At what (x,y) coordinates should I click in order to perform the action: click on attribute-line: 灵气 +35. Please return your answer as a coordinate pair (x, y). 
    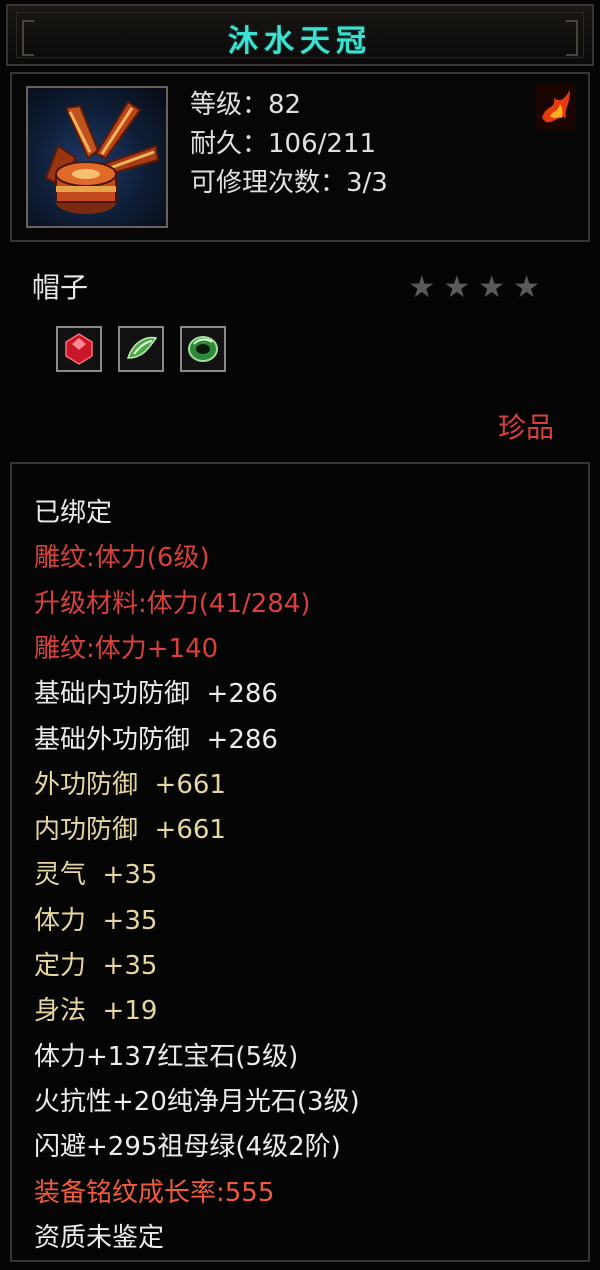
    Looking at the image, I should click on (96, 875).